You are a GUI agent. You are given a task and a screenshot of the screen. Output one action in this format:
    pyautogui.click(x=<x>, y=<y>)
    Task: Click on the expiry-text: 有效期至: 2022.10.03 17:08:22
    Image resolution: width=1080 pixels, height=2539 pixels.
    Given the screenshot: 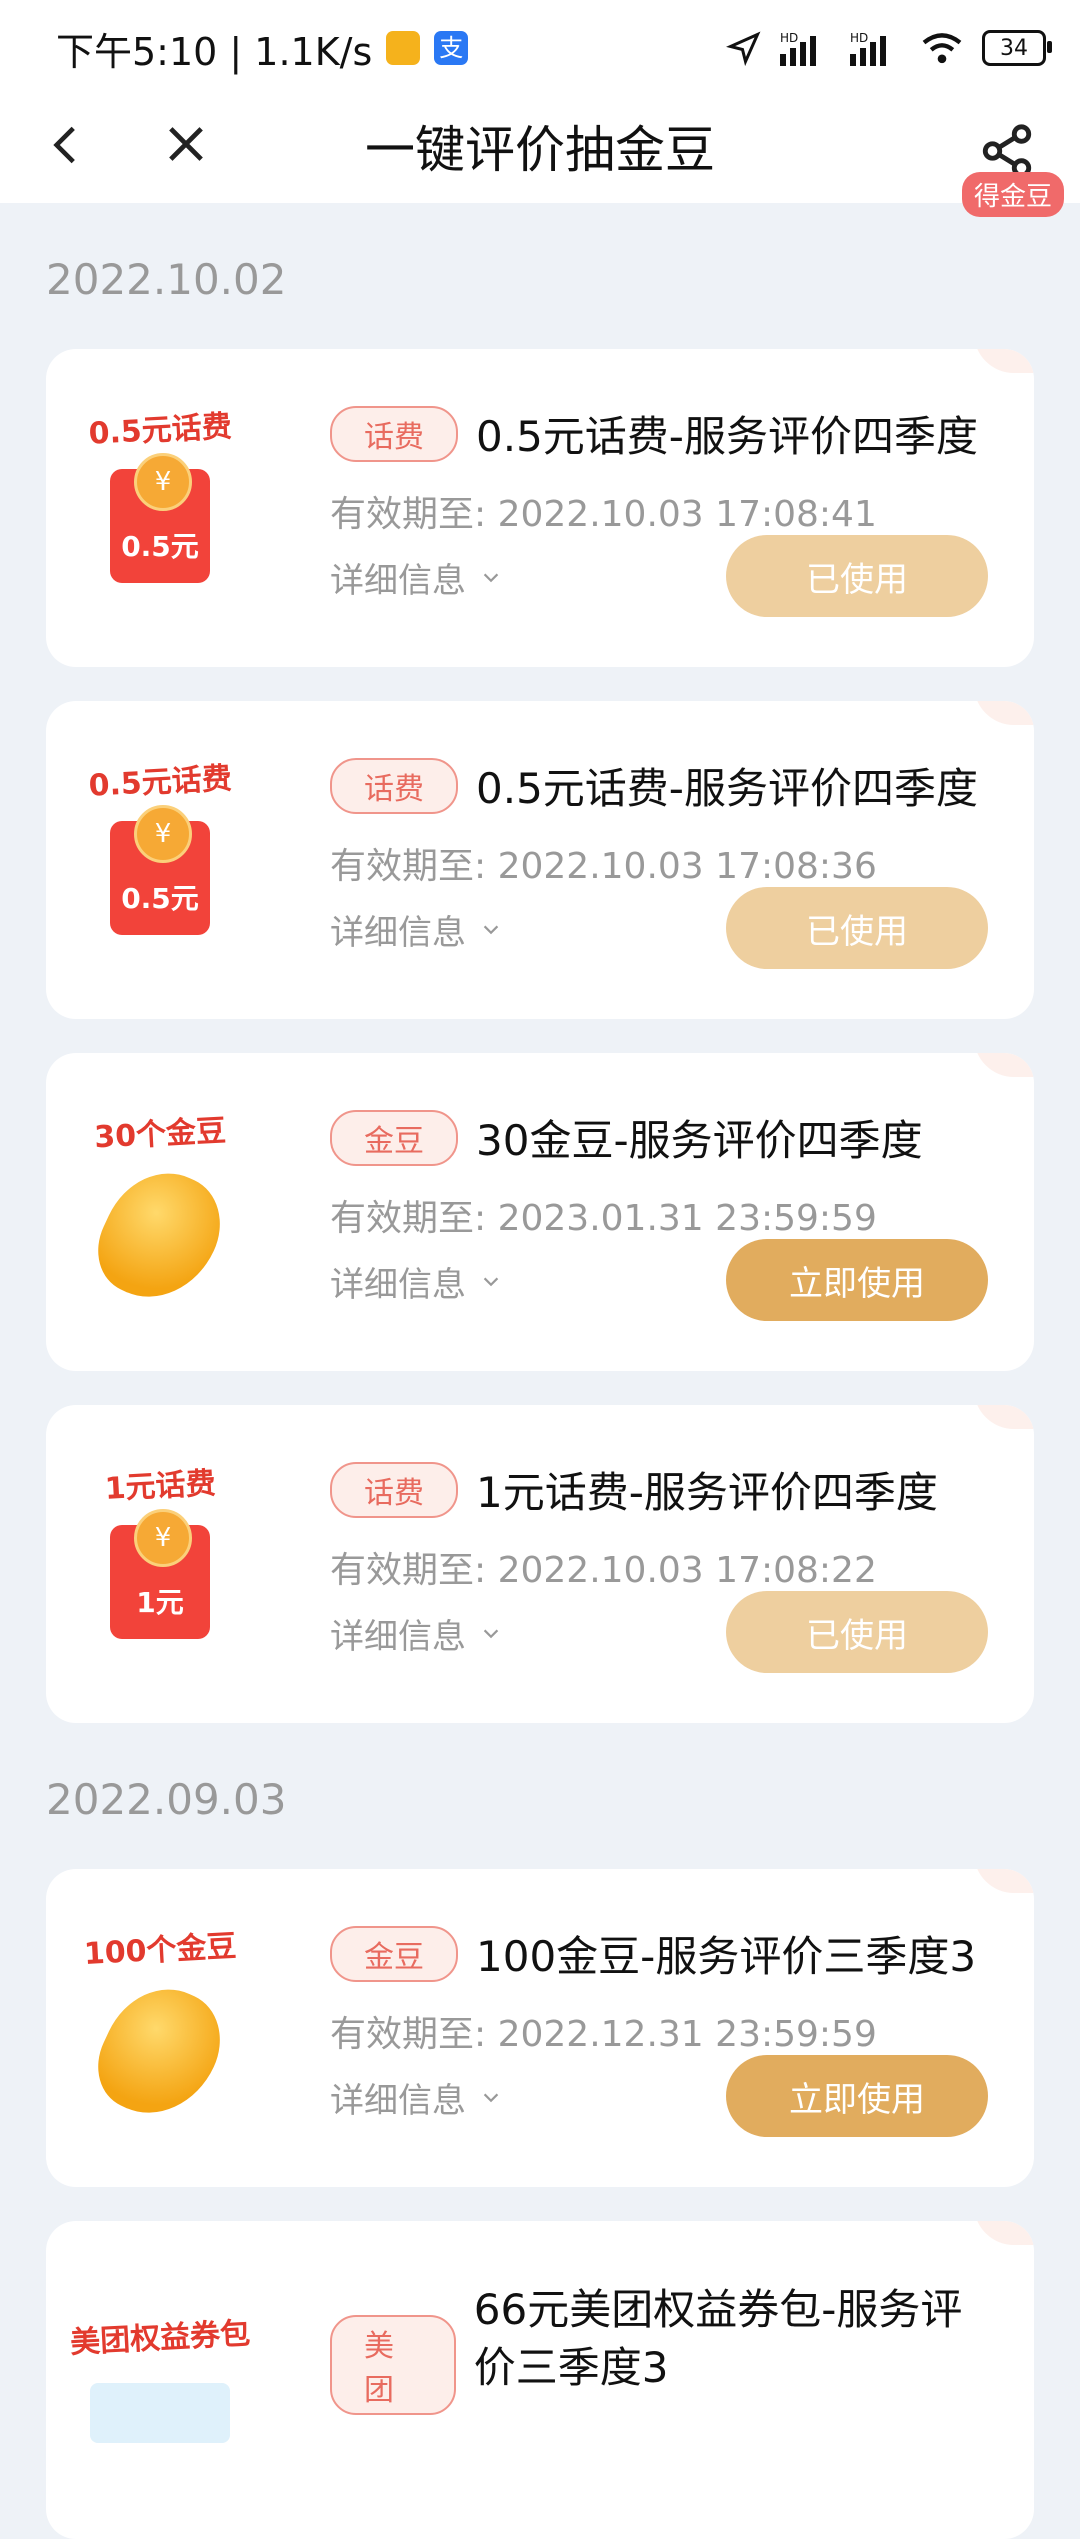 What is the action you would take?
    pyautogui.click(x=603, y=1570)
    